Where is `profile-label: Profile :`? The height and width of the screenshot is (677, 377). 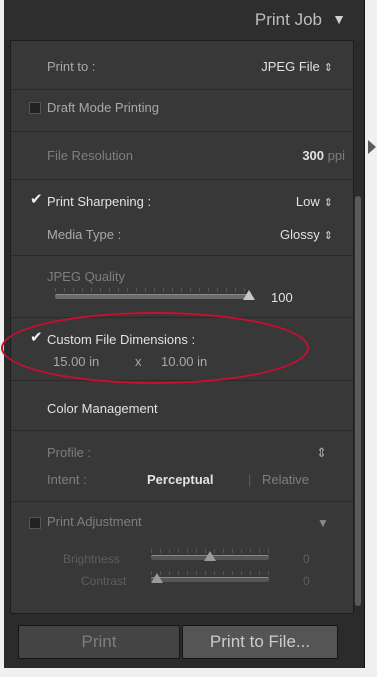 profile-label: Profile : is located at coordinates (69, 452).